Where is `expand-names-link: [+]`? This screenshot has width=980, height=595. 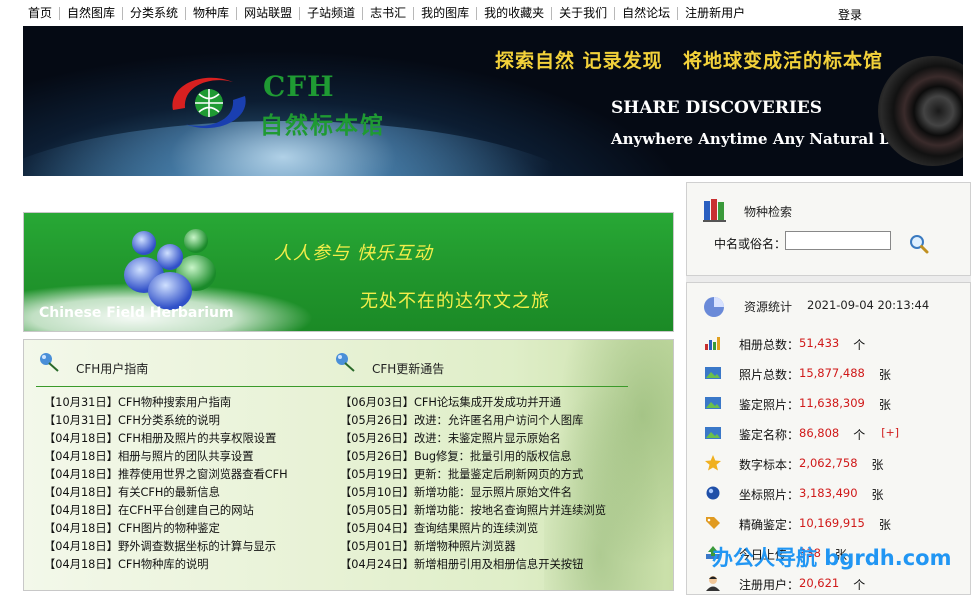
expand-names-link: [+] is located at coordinates (890, 432).